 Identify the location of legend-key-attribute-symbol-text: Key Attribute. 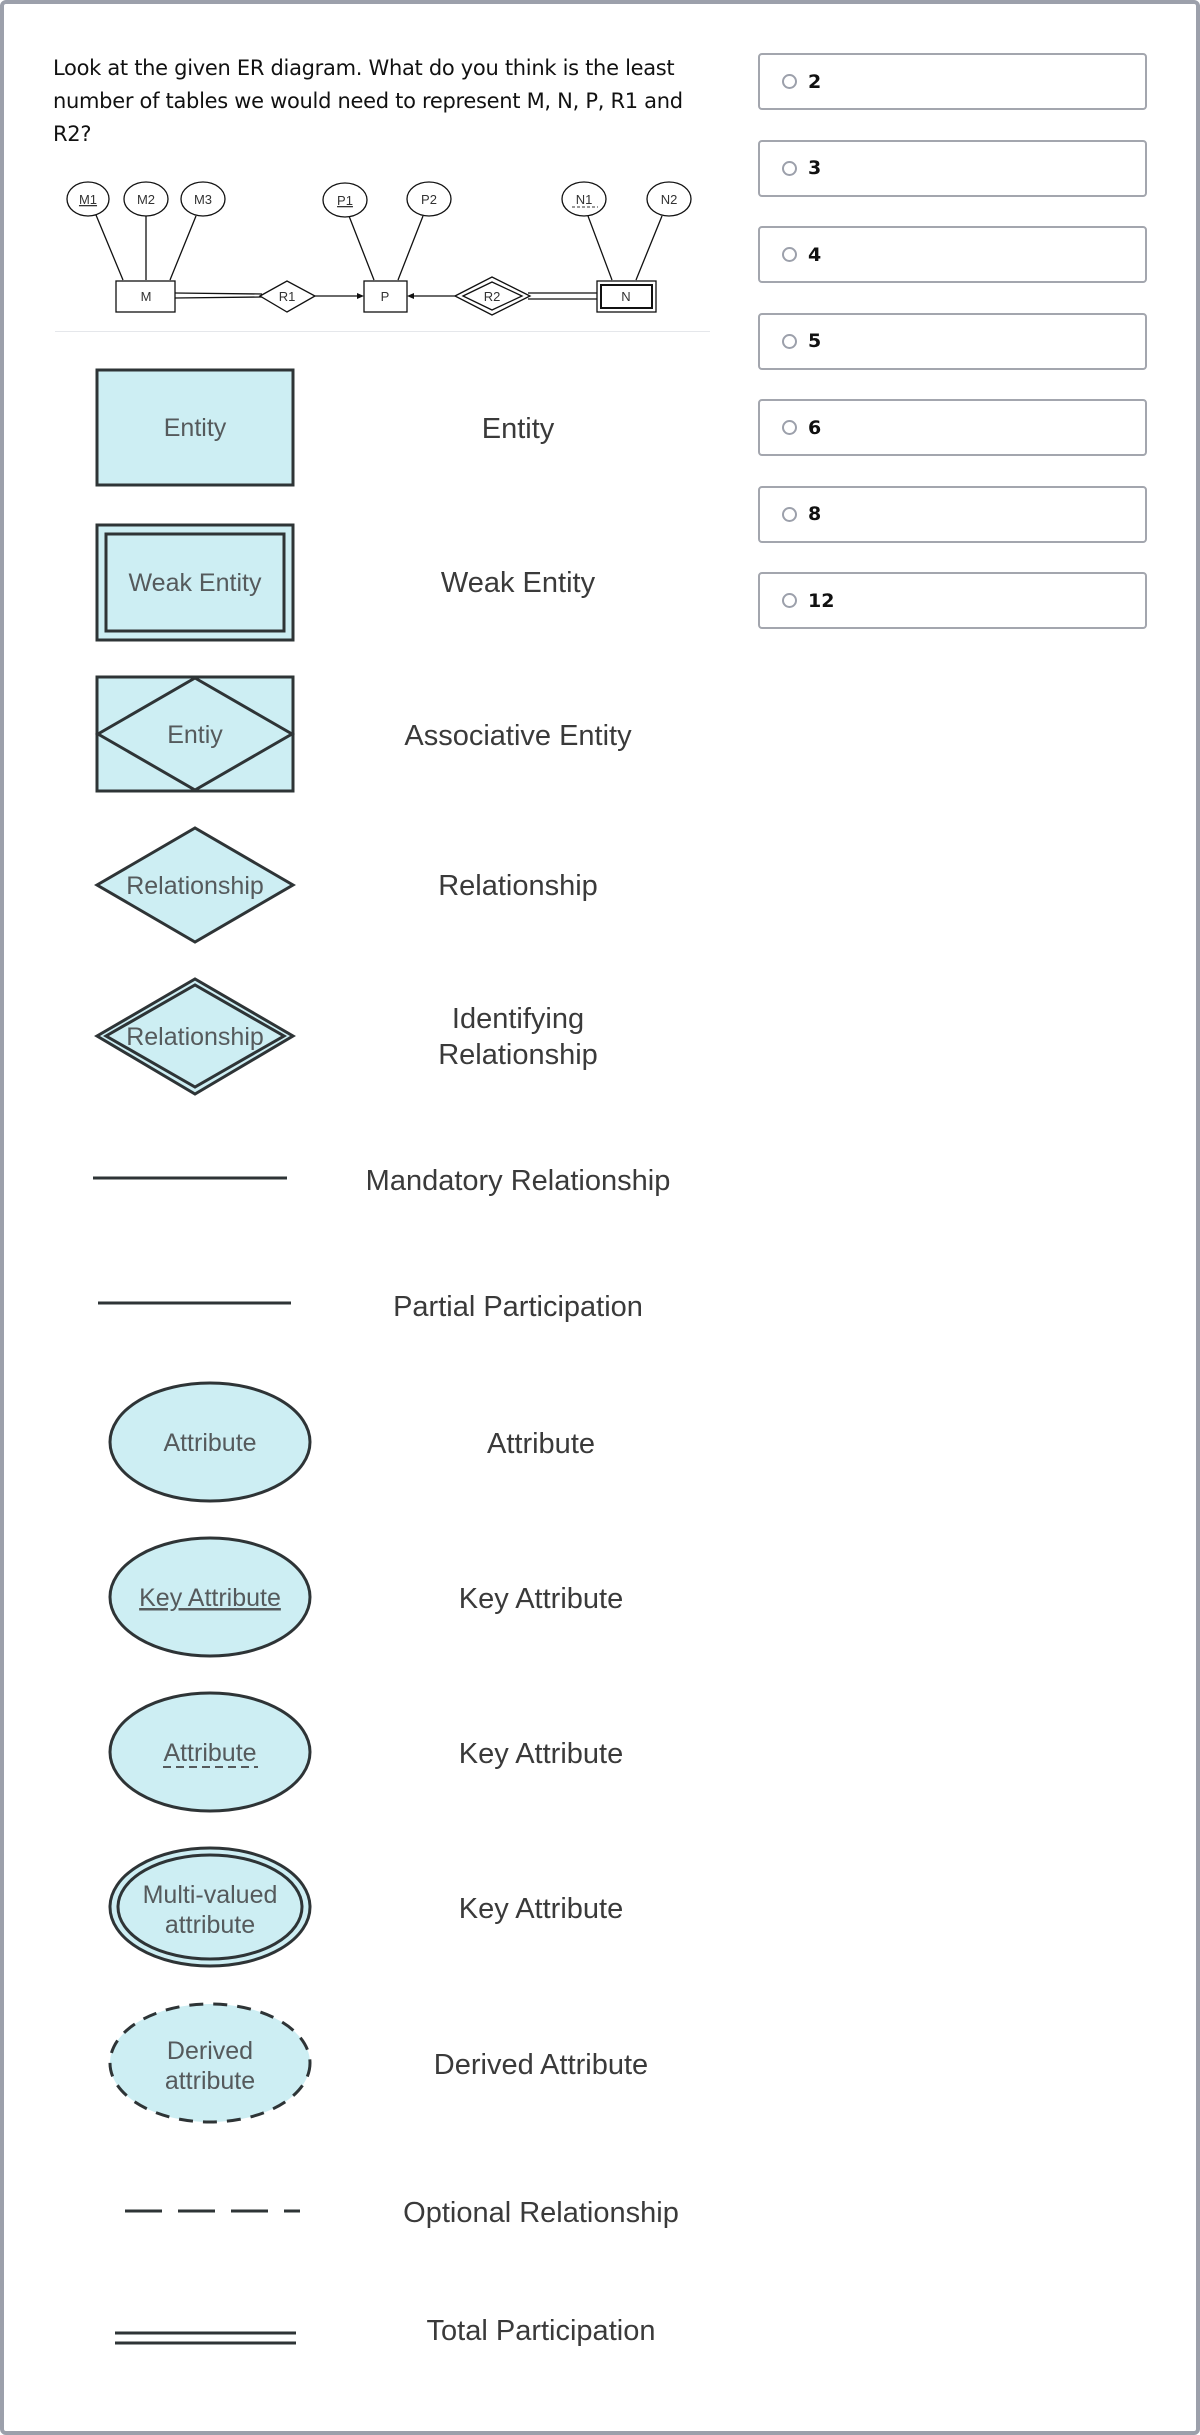
(210, 1598).